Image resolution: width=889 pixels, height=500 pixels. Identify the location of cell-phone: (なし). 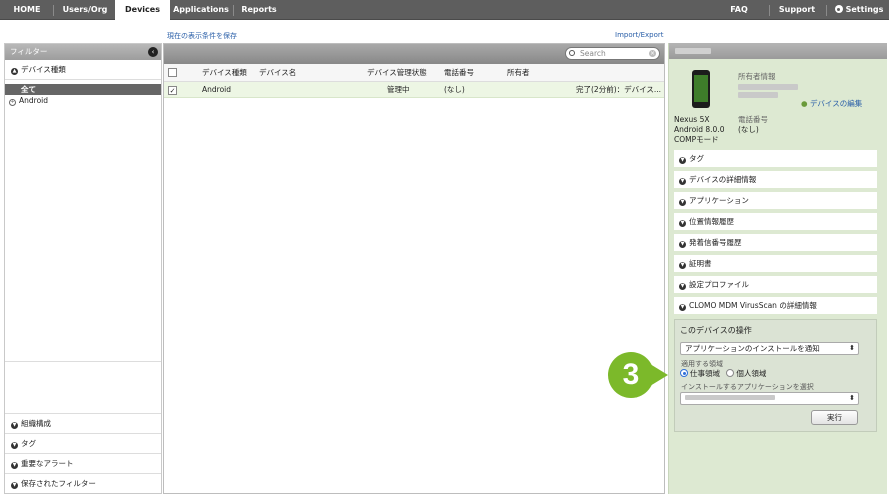
(454, 89).